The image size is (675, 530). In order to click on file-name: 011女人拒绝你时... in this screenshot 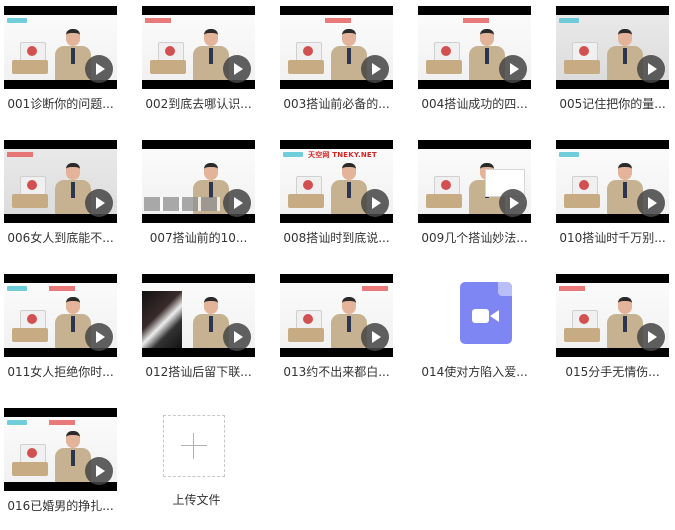, I will do `click(60, 372)`.